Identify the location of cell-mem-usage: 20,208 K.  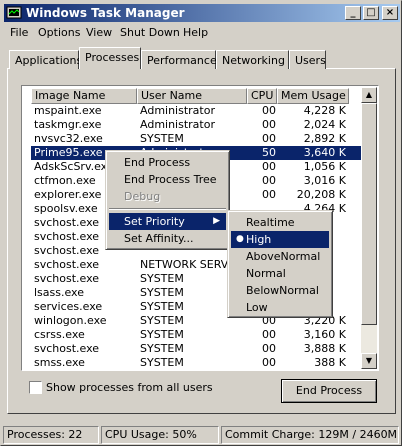
(321, 194).